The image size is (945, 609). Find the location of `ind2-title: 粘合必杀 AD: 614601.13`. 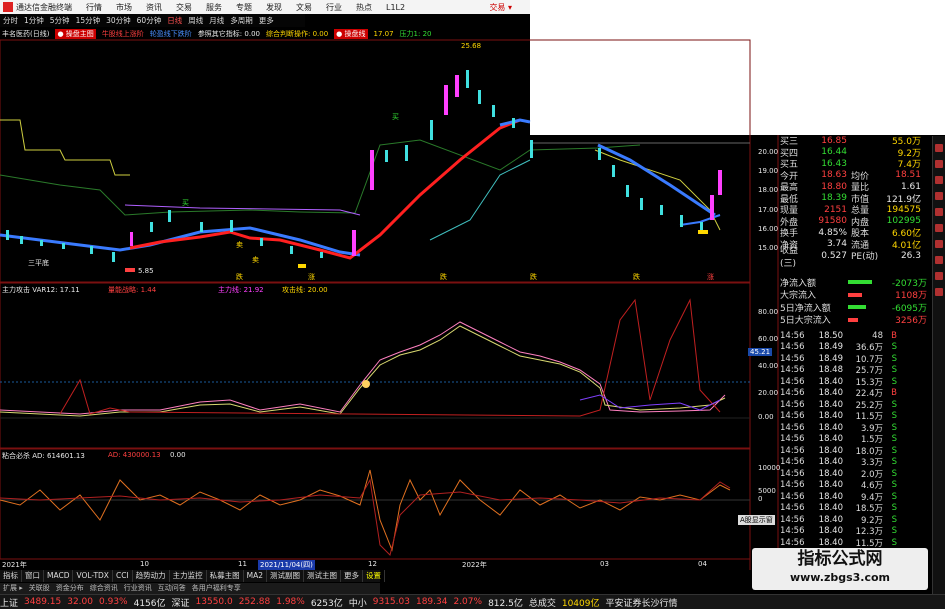

ind2-title: 粘合必杀 AD: 614601.13 is located at coordinates (43, 456).